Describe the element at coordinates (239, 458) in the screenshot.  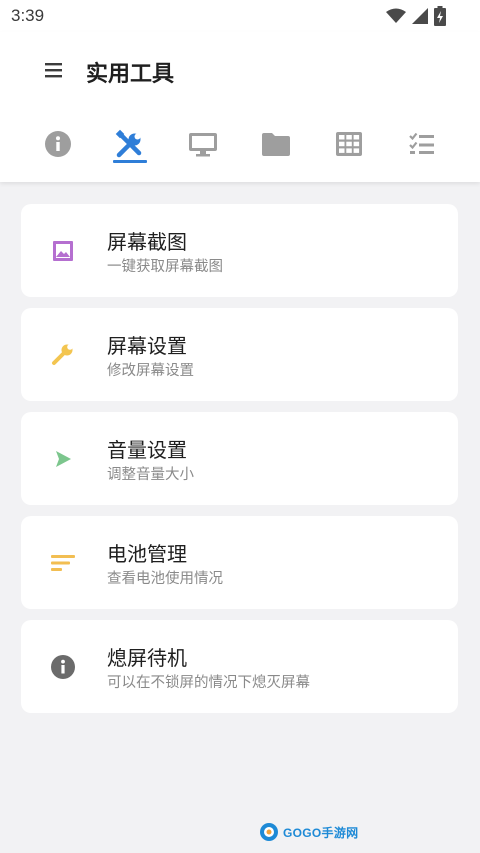
I see `card-volume-settings: 音量设置 调整音量大小` at that location.